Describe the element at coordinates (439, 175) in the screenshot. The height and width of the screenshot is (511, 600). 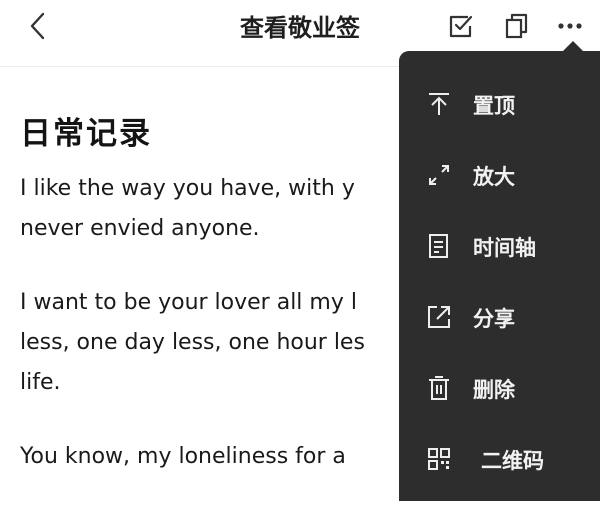
I see `expand-icon` at that location.